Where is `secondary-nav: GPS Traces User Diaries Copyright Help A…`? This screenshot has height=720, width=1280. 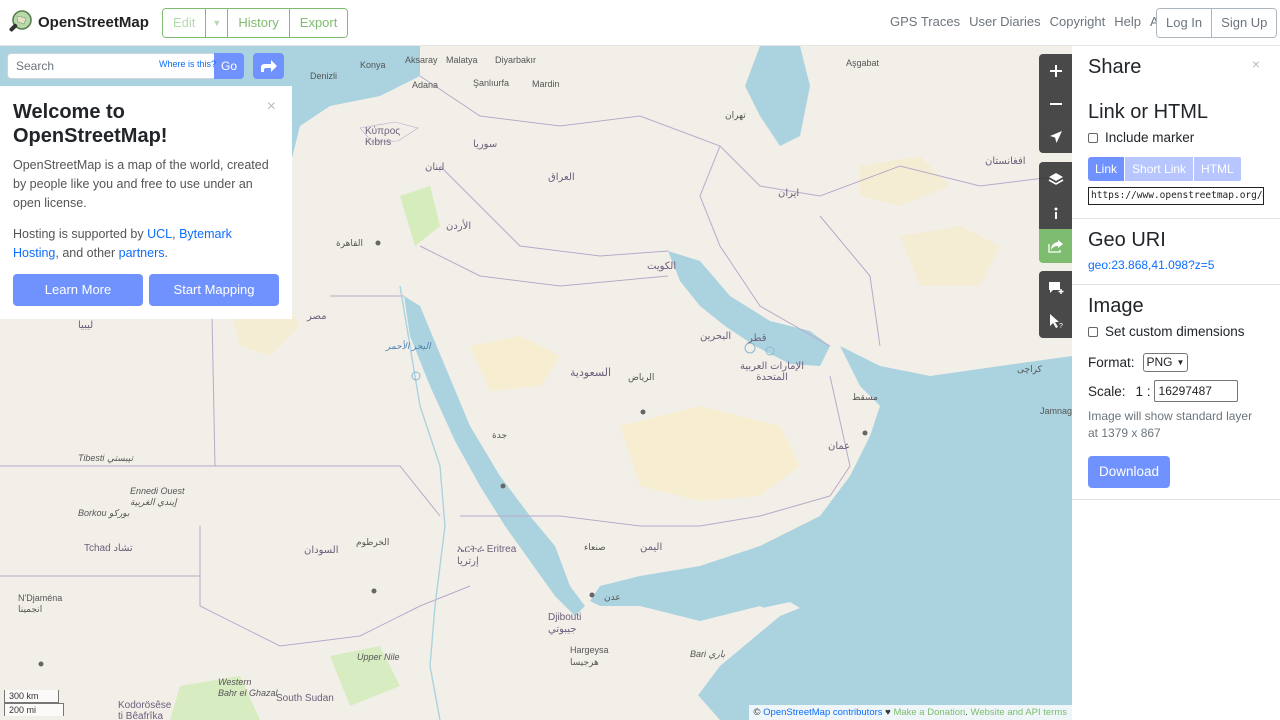
secondary-nav: GPS Traces User Diaries Copyright Help A… is located at coordinates (1037, 21).